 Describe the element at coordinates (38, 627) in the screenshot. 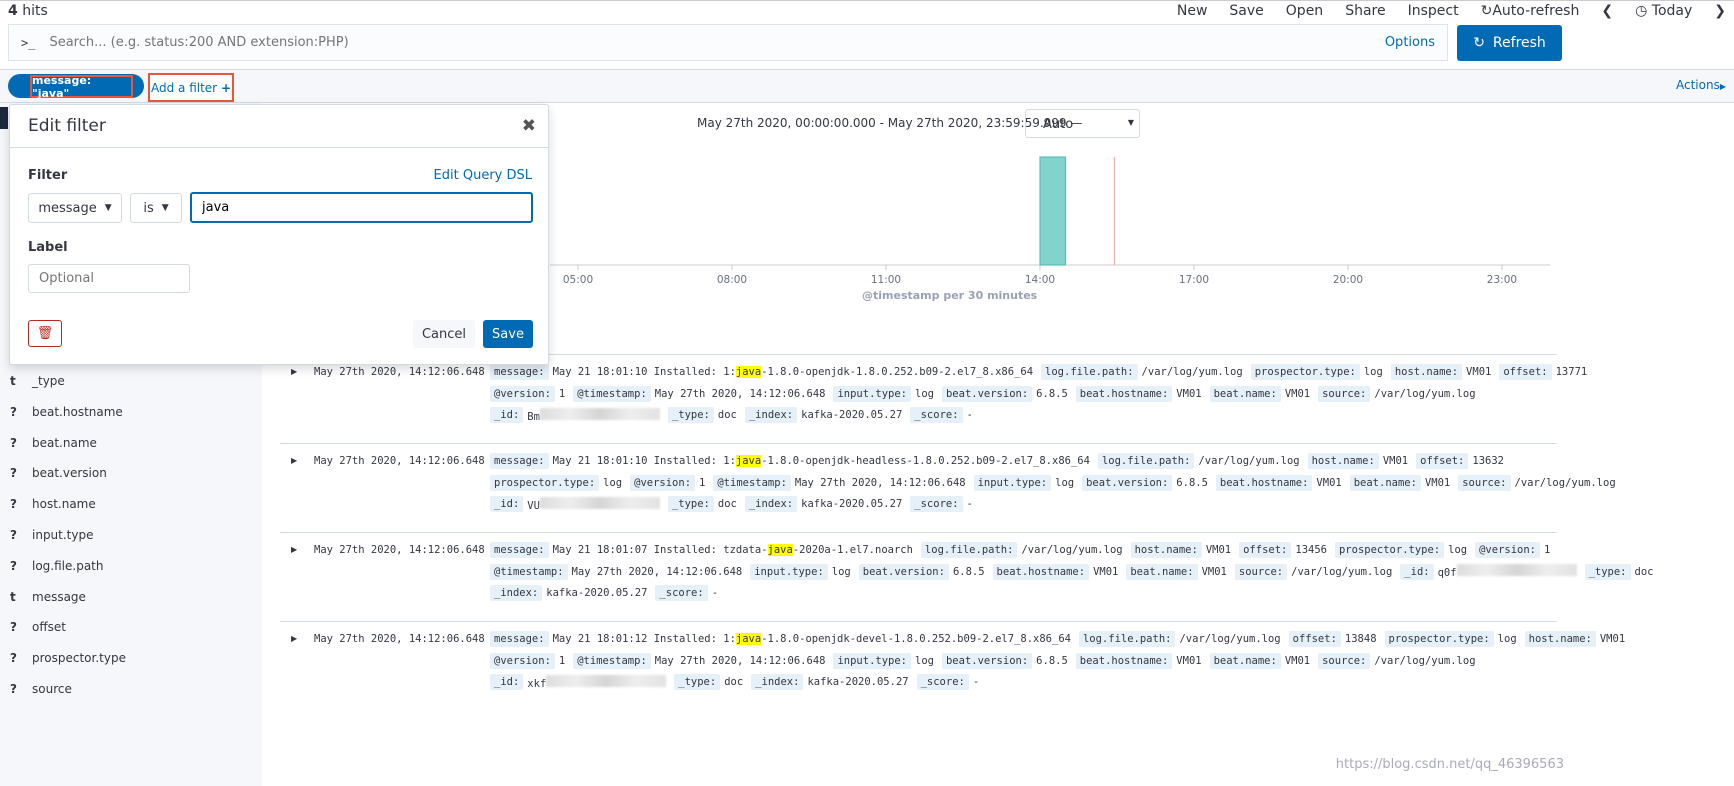

I see `sidebar-field: ? offset` at that location.